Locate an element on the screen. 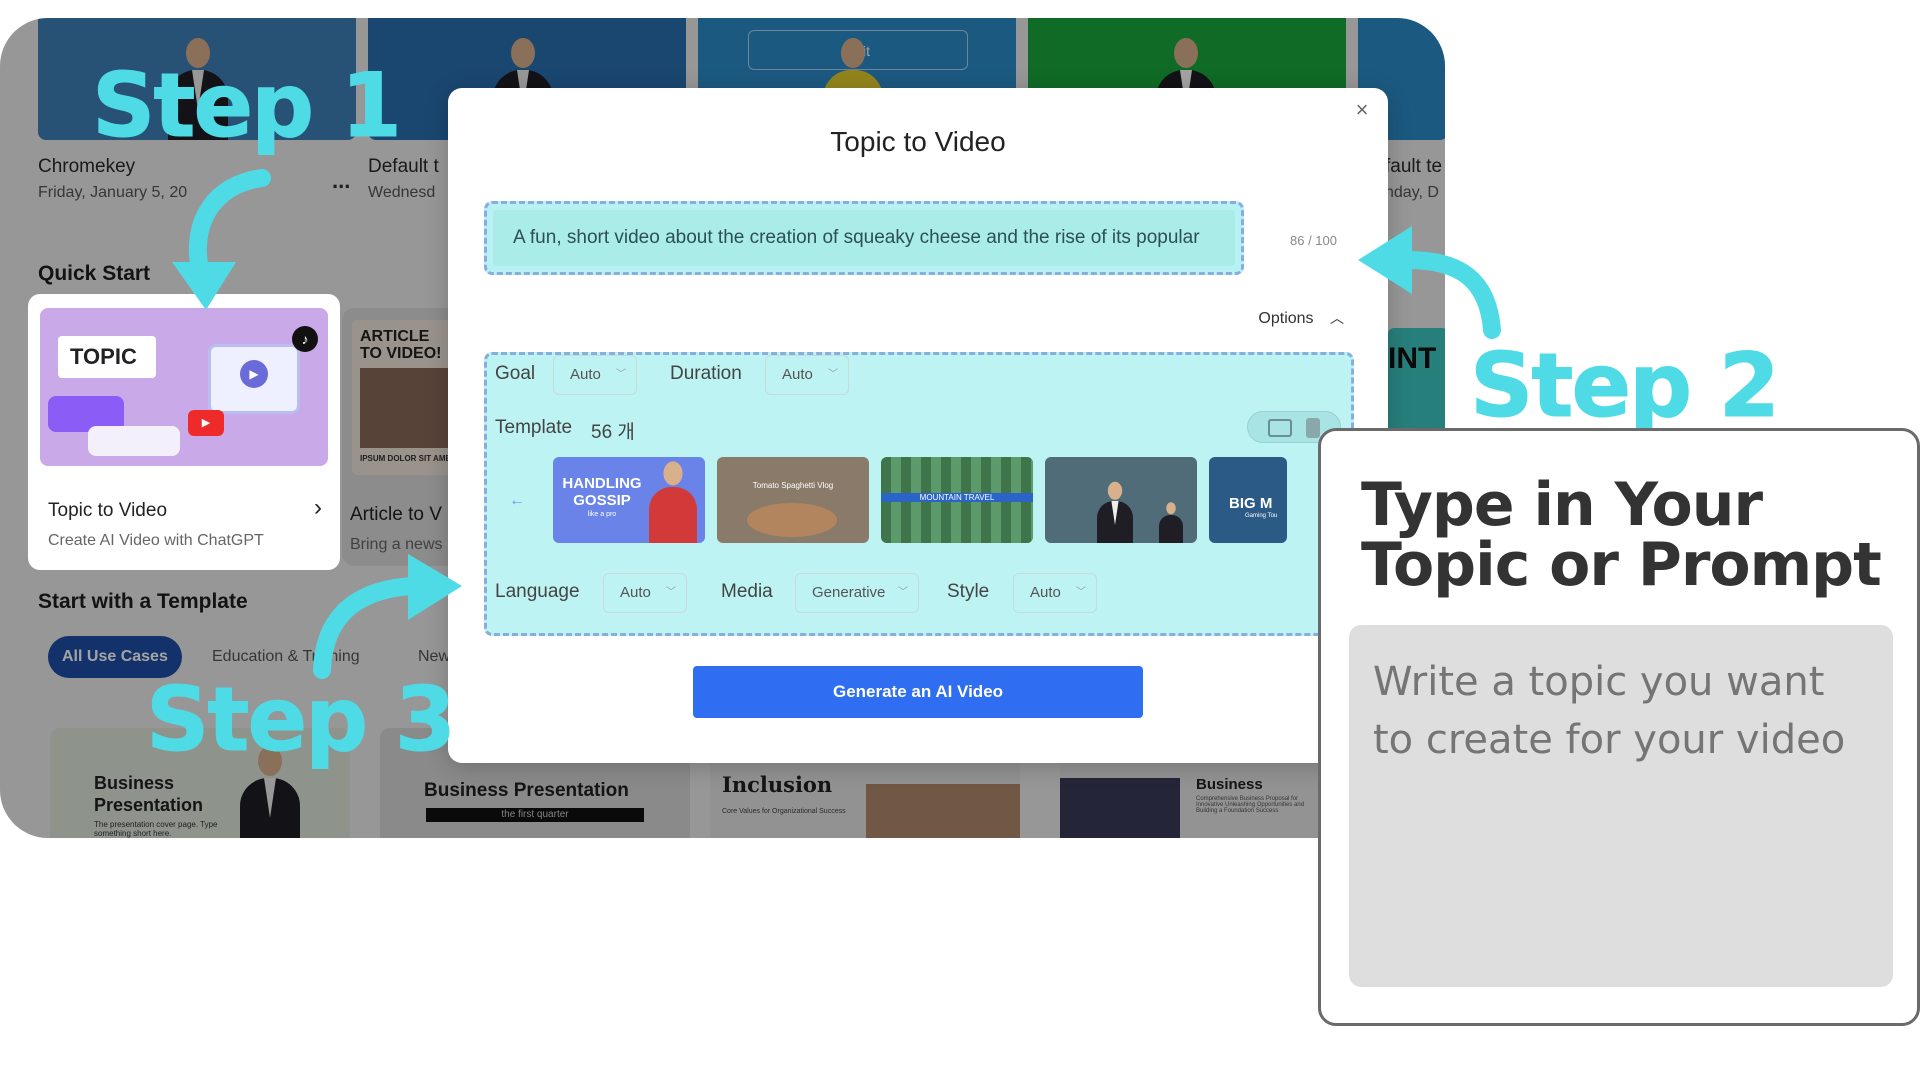 This screenshot has width=1920, height=1080. grid-view-icon is located at coordinates (1280, 428).